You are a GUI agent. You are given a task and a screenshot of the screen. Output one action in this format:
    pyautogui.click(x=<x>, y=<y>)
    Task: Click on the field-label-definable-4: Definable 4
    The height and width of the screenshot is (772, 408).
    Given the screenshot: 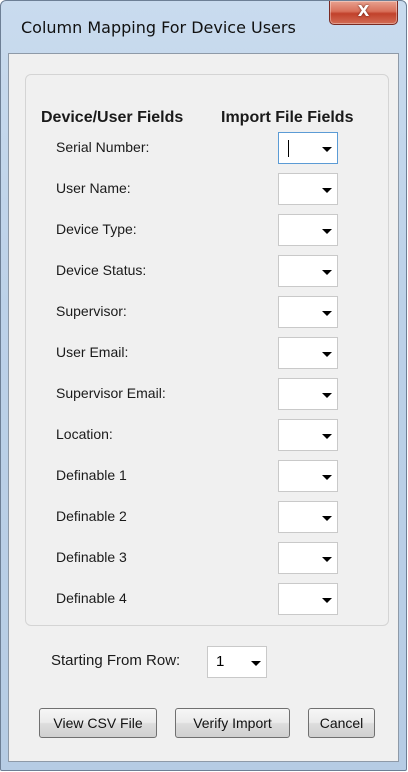 What is the action you would take?
    pyautogui.click(x=91, y=598)
    